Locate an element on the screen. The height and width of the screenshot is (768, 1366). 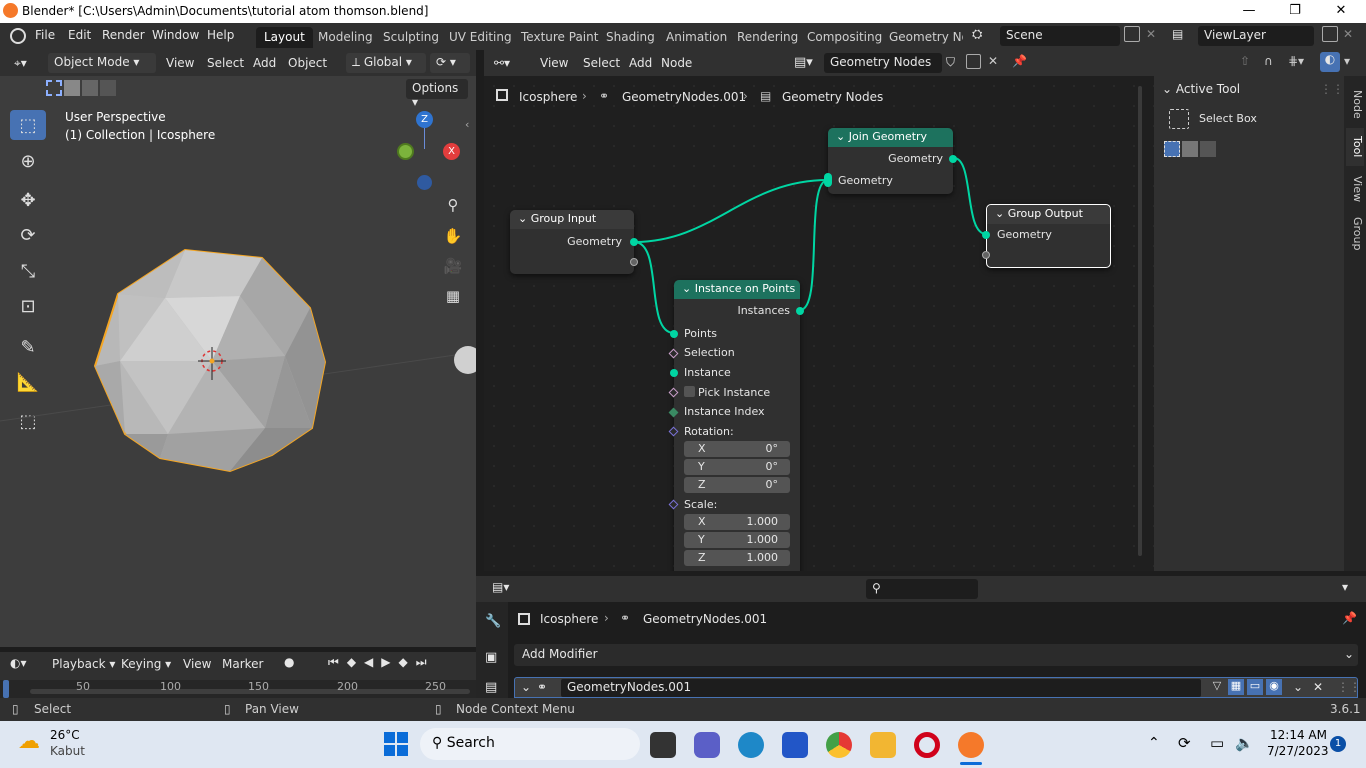
sidebar-tab-tool: Tool is located at coordinates (1355, 147).